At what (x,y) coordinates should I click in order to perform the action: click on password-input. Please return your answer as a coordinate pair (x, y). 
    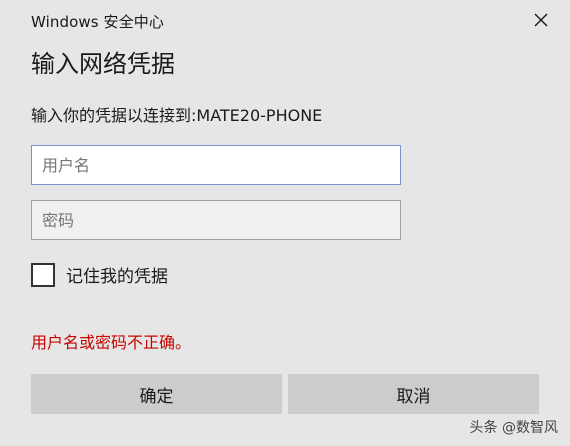
    Looking at the image, I should click on (216, 220).